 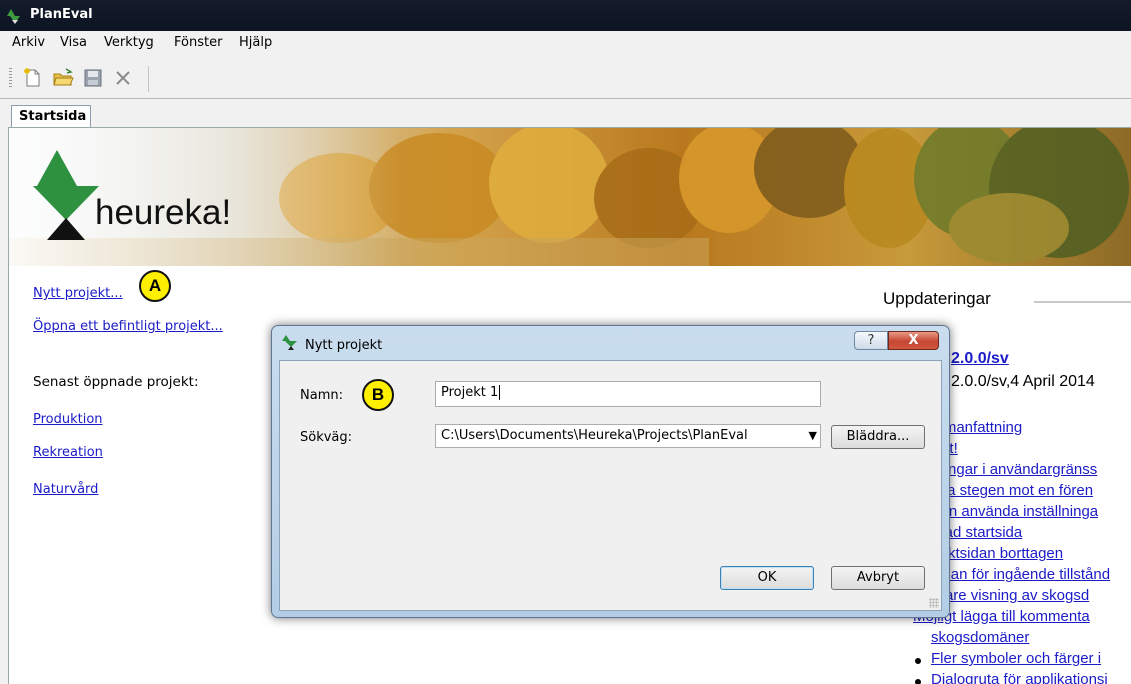 I want to click on menu-verktyg: Verktyg, so click(x=129, y=42).